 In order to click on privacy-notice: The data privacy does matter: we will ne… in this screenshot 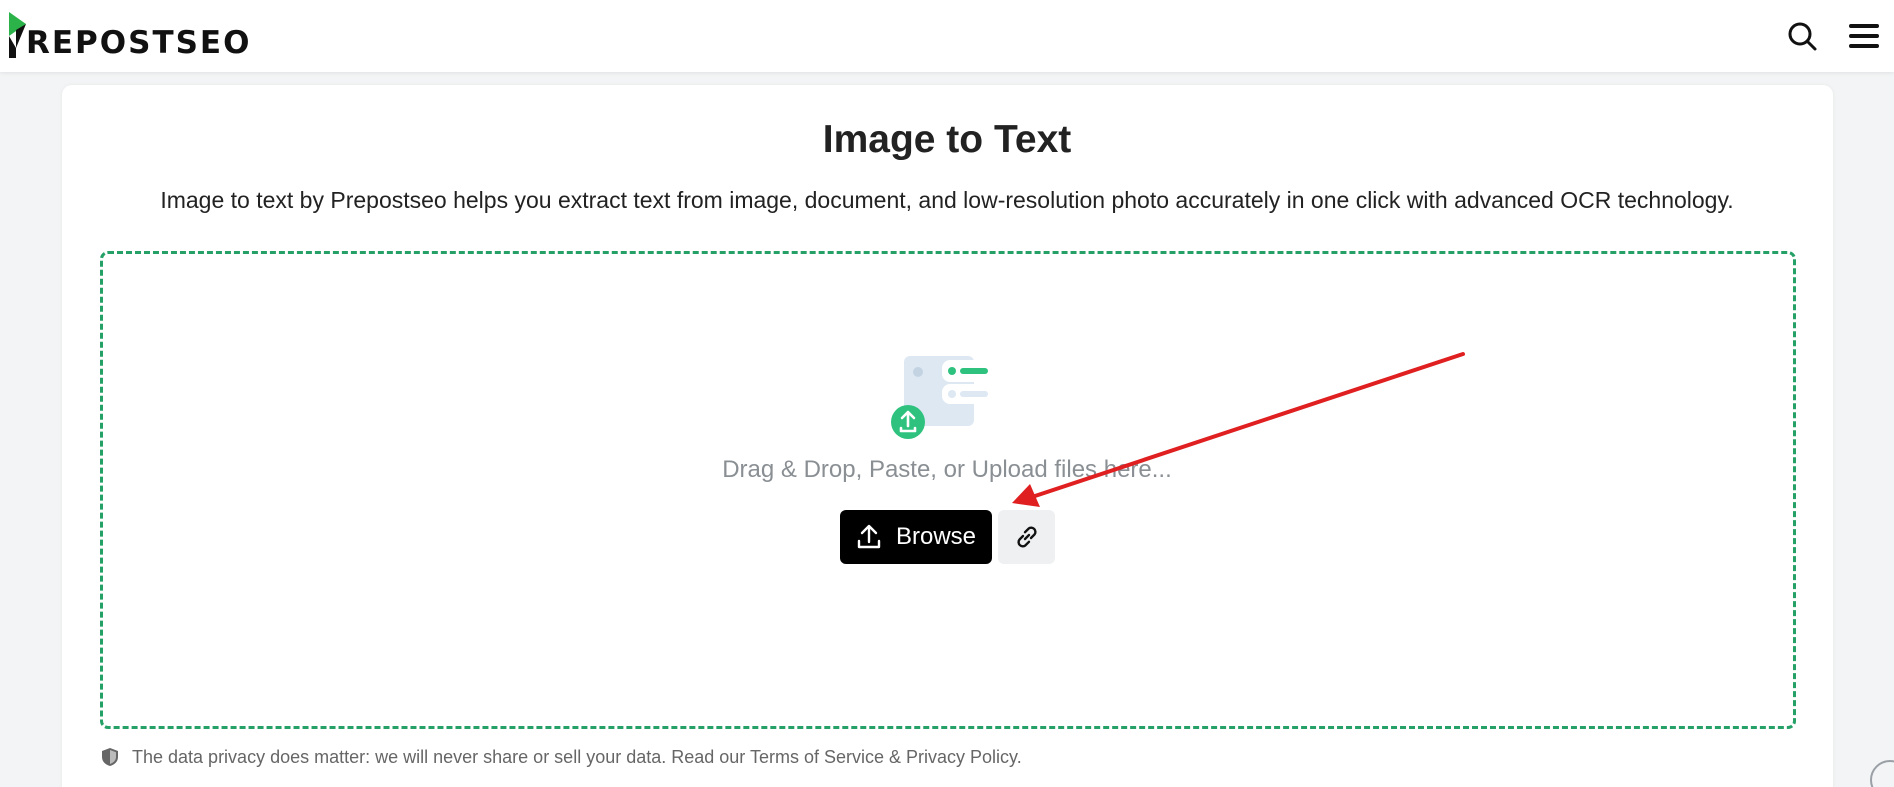, I will do `click(561, 757)`.